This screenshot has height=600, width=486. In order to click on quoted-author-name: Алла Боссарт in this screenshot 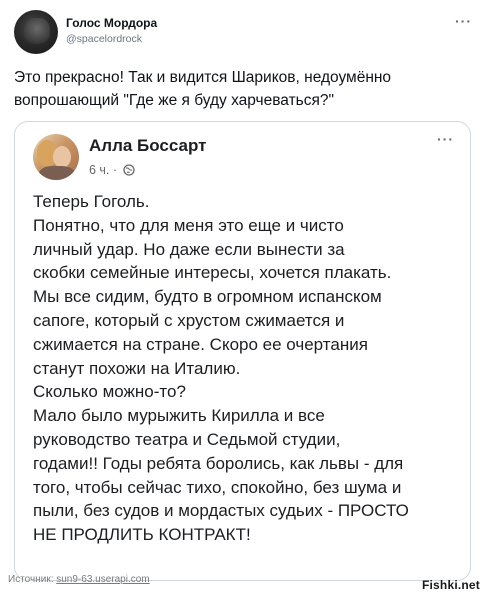, I will do `click(148, 146)`.